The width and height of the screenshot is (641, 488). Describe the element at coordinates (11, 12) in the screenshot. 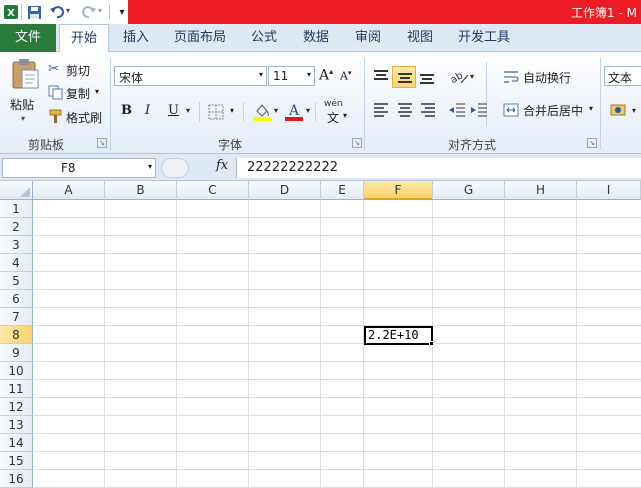

I see `excel-logo-icon: X` at that location.